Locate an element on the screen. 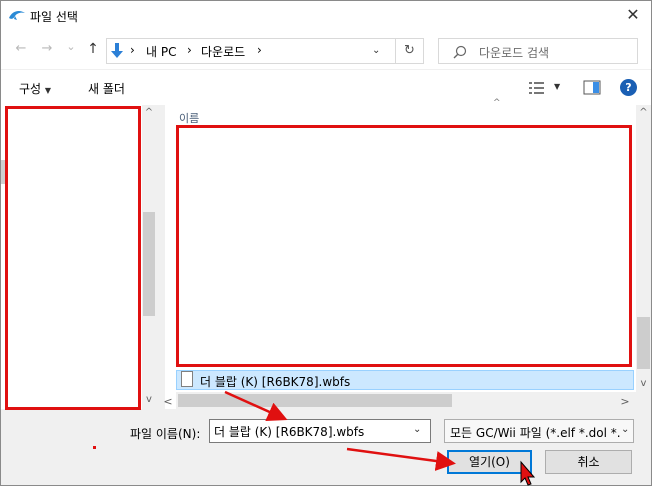 The width and height of the screenshot is (652, 486). mouse-cursor-icon is located at coordinates (528, 473).